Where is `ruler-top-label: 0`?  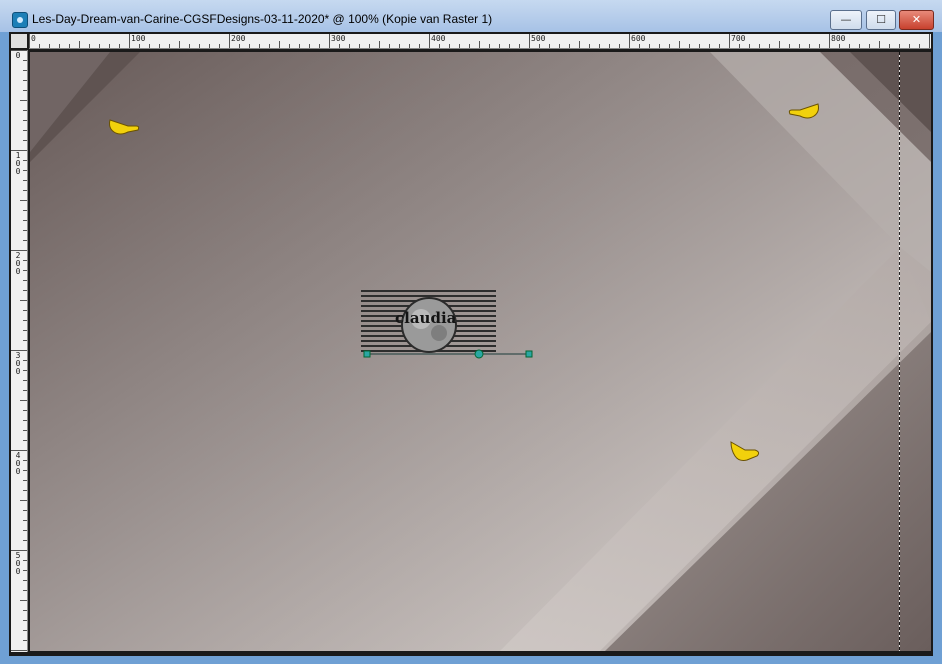
ruler-top-label: 0 is located at coordinates (33, 38).